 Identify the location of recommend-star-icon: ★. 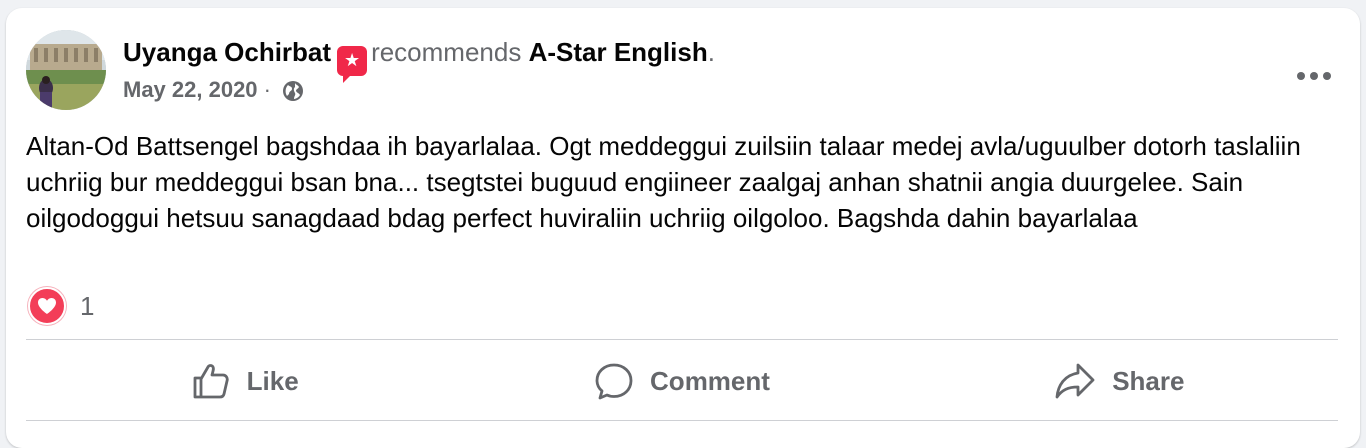
(352, 64).